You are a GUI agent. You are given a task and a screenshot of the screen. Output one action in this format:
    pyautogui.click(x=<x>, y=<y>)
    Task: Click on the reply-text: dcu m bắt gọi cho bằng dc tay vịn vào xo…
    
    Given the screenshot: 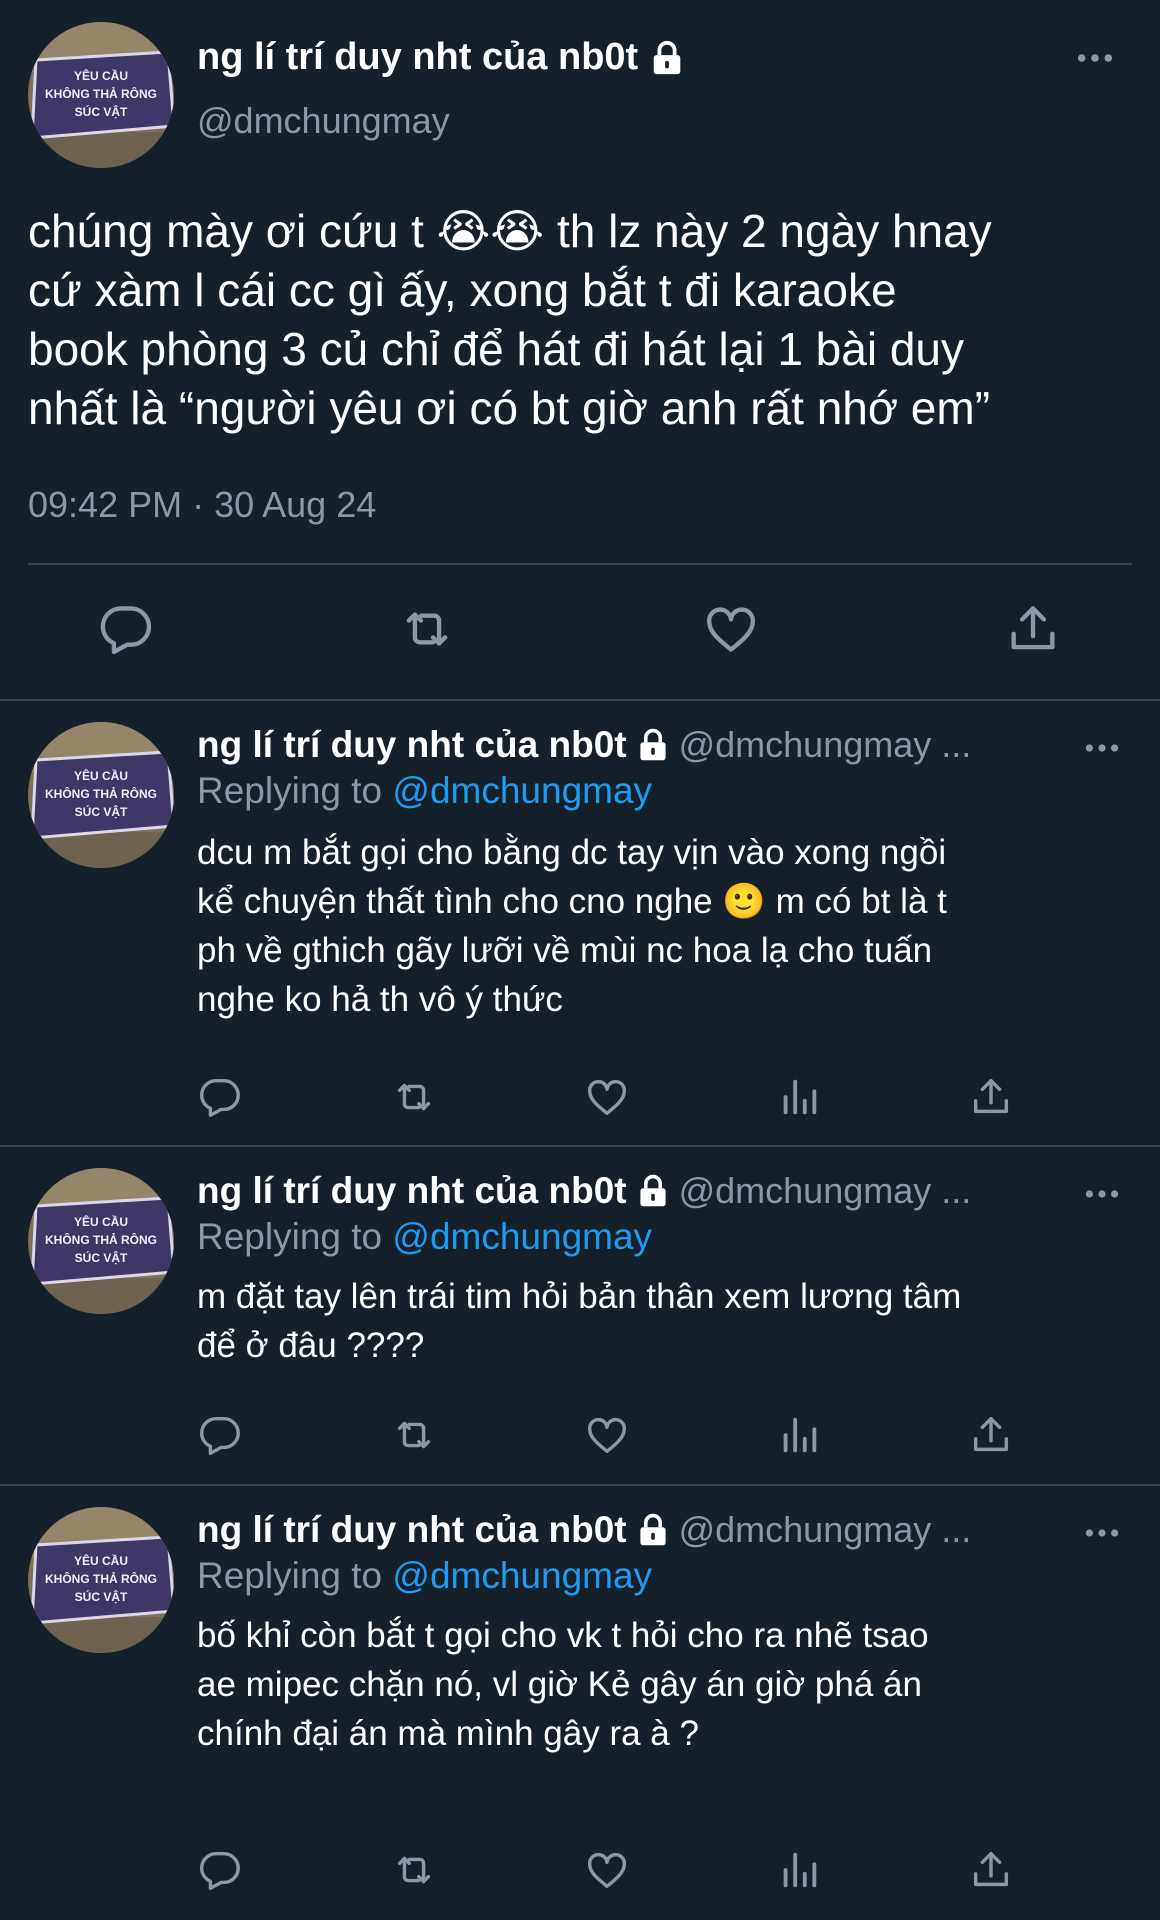 What is the action you would take?
    pyautogui.click(x=662, y=926)
    